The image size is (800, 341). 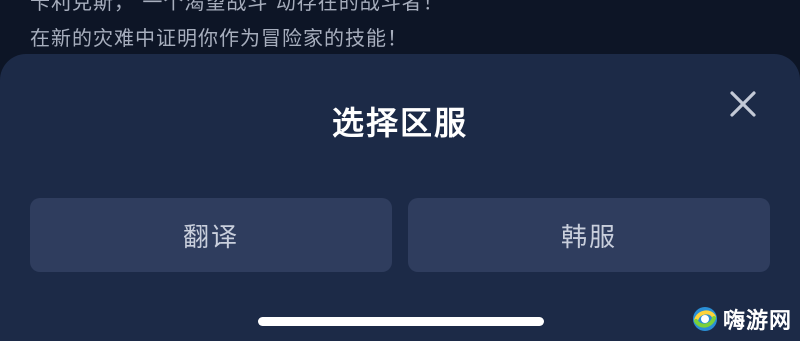 I want to click on option-button-translation: 翻译, so click(x=211, y=235).